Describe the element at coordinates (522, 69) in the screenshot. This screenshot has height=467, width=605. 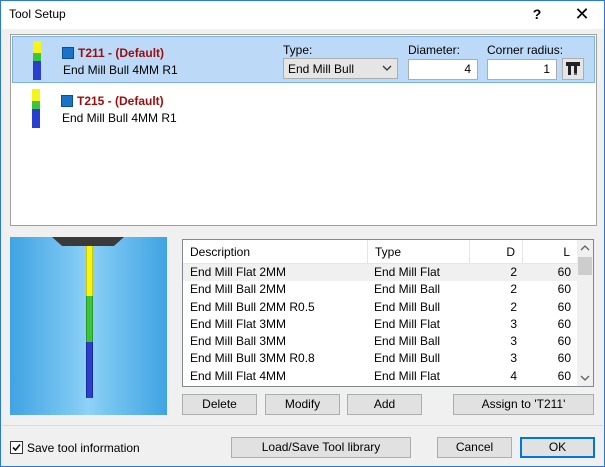
I see `corner-radius-input: 1` at that location.